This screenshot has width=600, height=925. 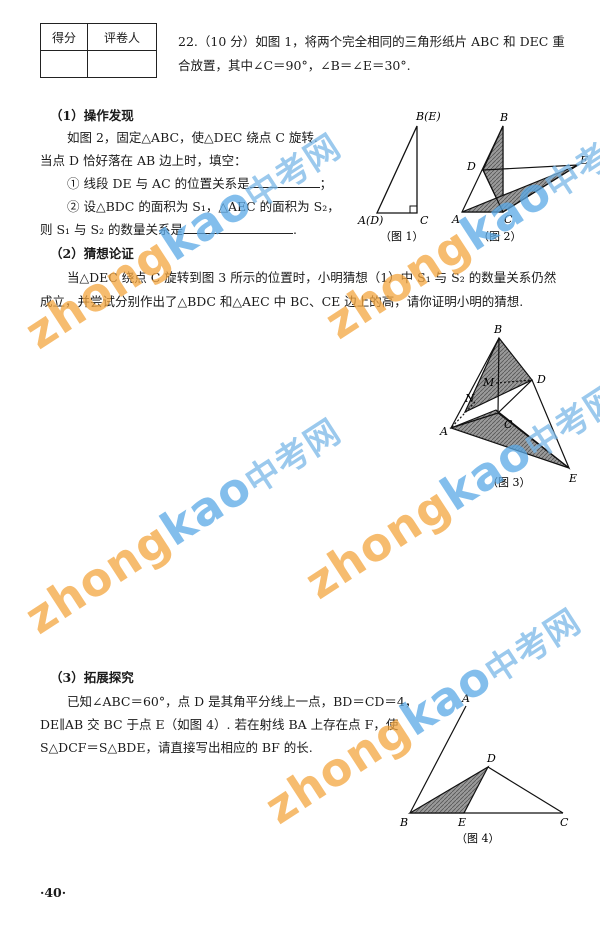 What do you see at coordinates (488, 382) in the screenshot?
I see `fig3-label-M: M` at bounding box center [488, 382].